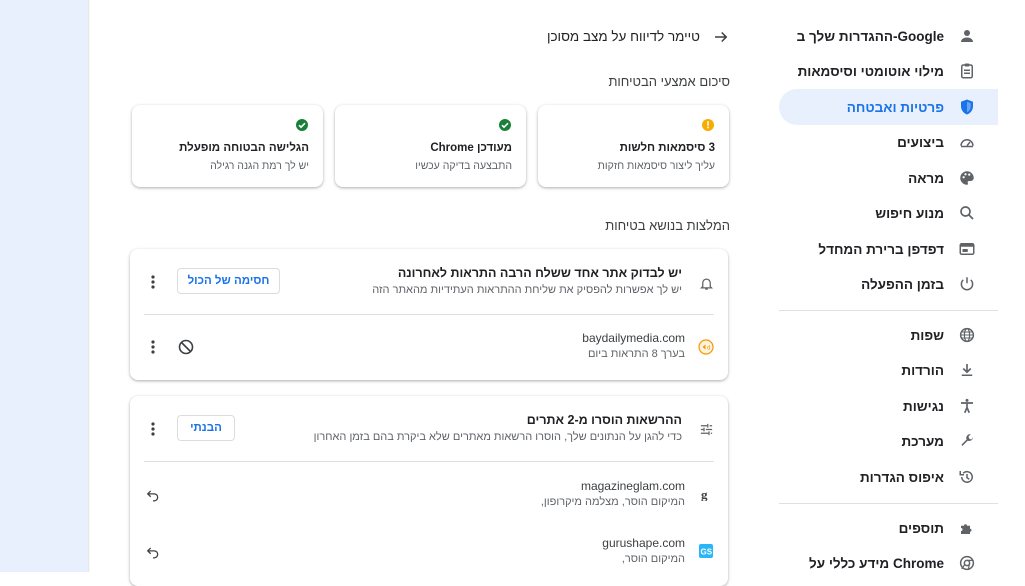  I want to click on sidebar-item-startup: בזמן ההפעלה, so click(888, 284).